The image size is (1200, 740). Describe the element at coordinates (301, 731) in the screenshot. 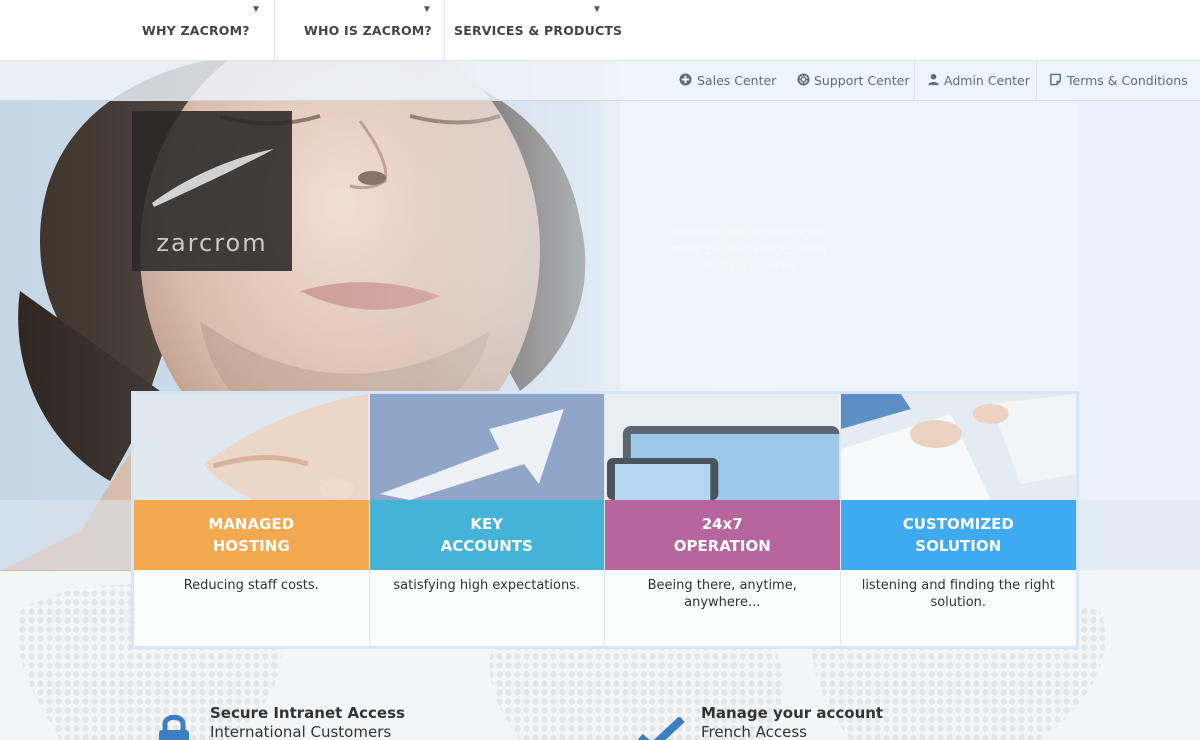

I see `access-subtitle: International Customers` at that location.